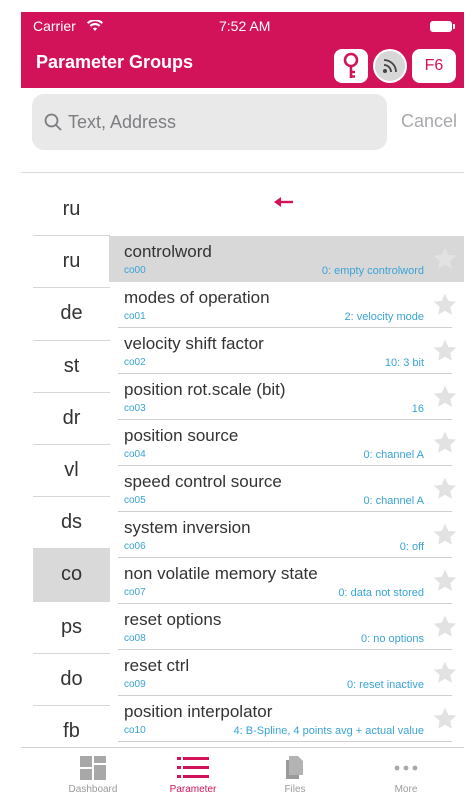 The height and width of the screenshot is (808, 472). I want to click on more-icon, so click(406, 768).